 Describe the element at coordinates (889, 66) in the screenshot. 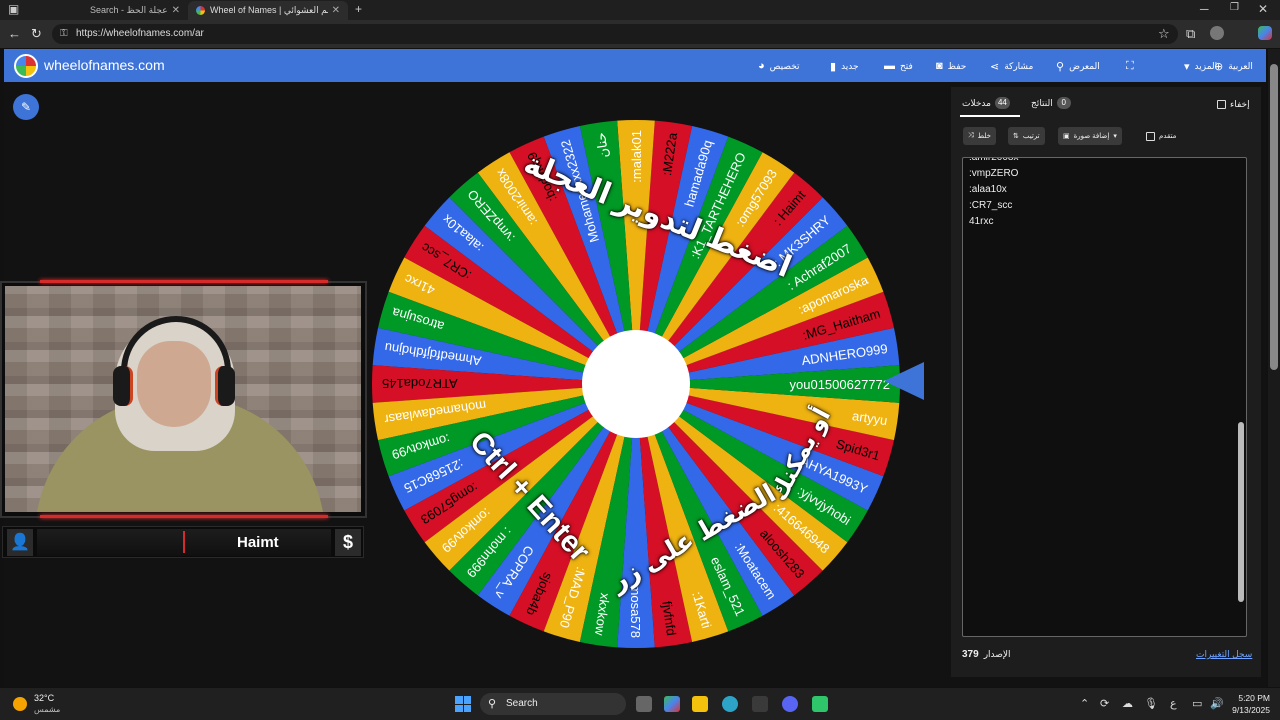

I see `folder-icon: ▬` at that location.